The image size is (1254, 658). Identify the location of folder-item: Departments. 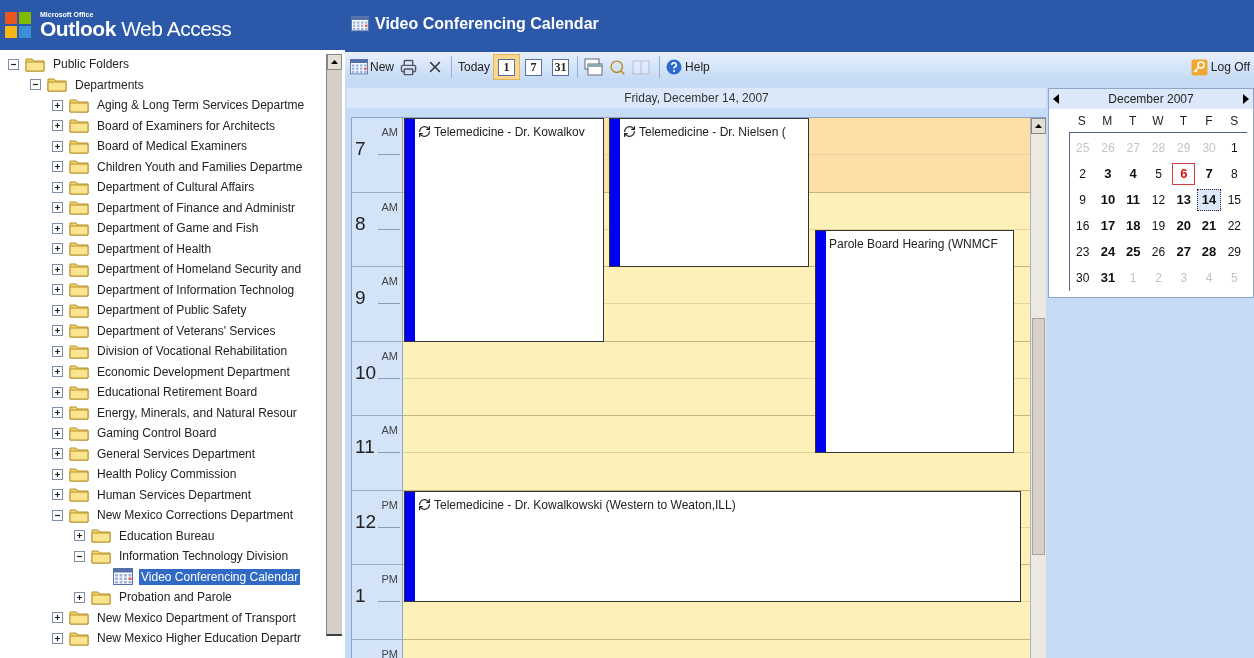
(109, 84).